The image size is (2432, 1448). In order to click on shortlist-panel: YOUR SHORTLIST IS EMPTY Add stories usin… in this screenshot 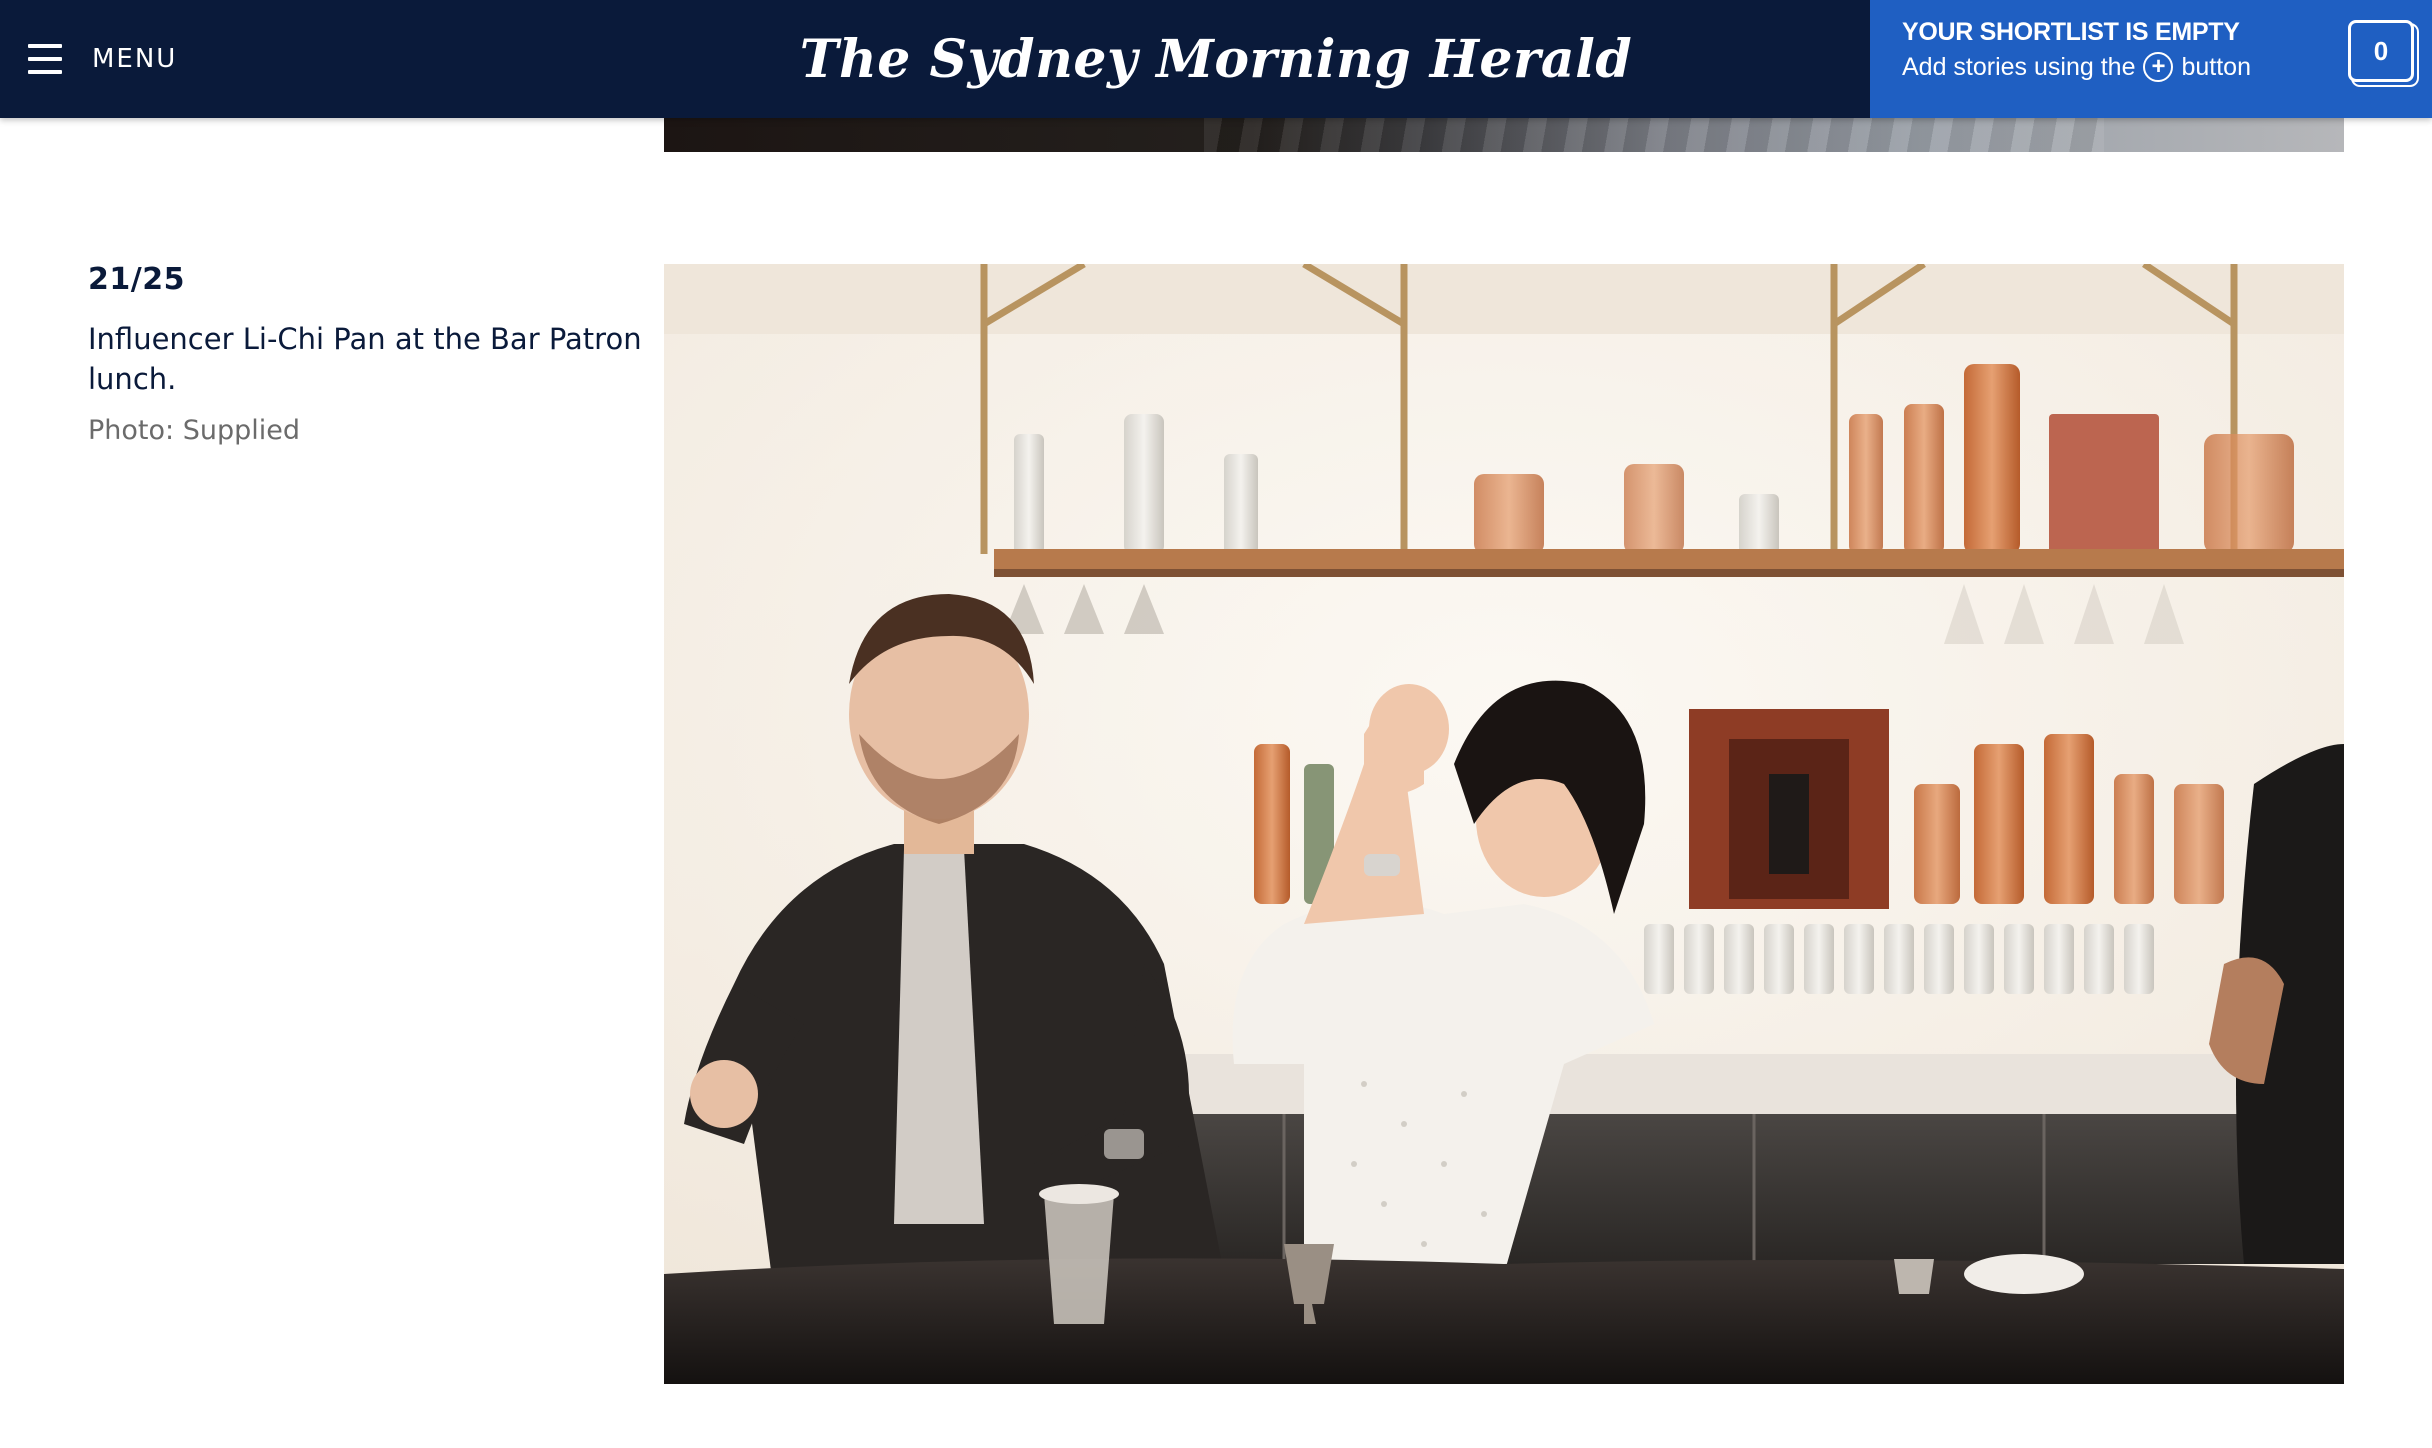, I will do `click(2151, 59)`.